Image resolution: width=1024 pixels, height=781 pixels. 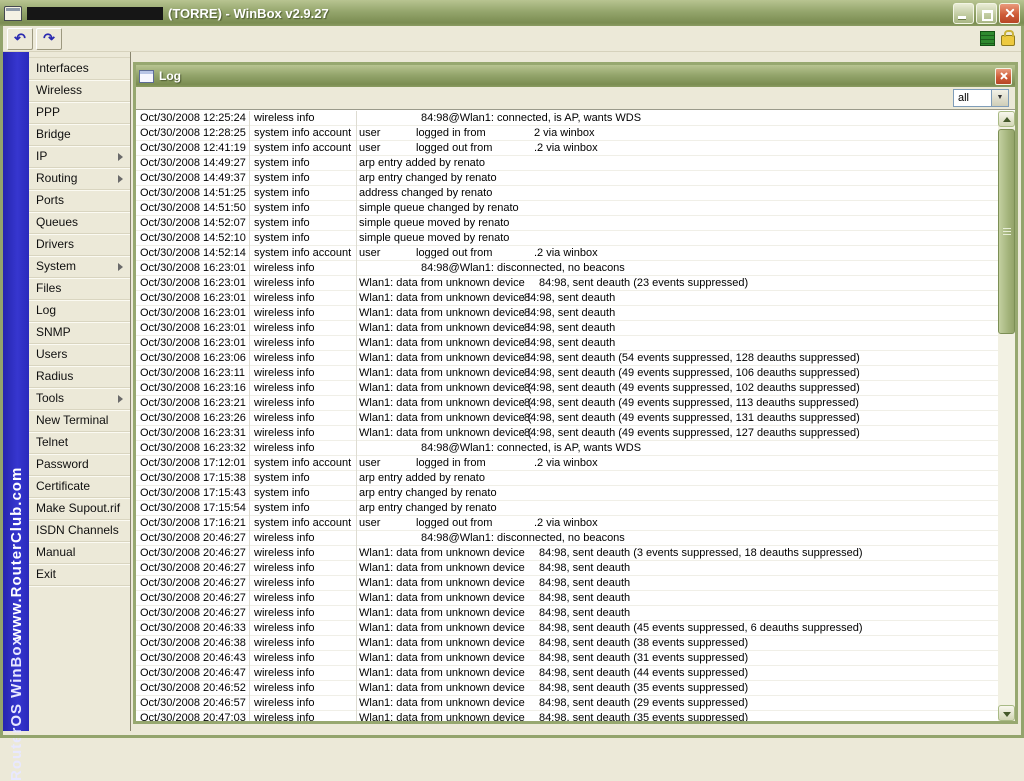 I want to click on log-topics-cell: system info, so click(x=303, y=178).